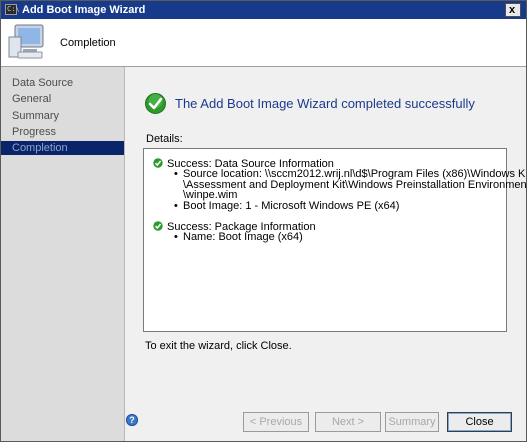 The image size is (527, 442). Describe the element at coordinates (84, 10) in the screenshot. I see `window-title: Add Boot Image Wizard` at that location.